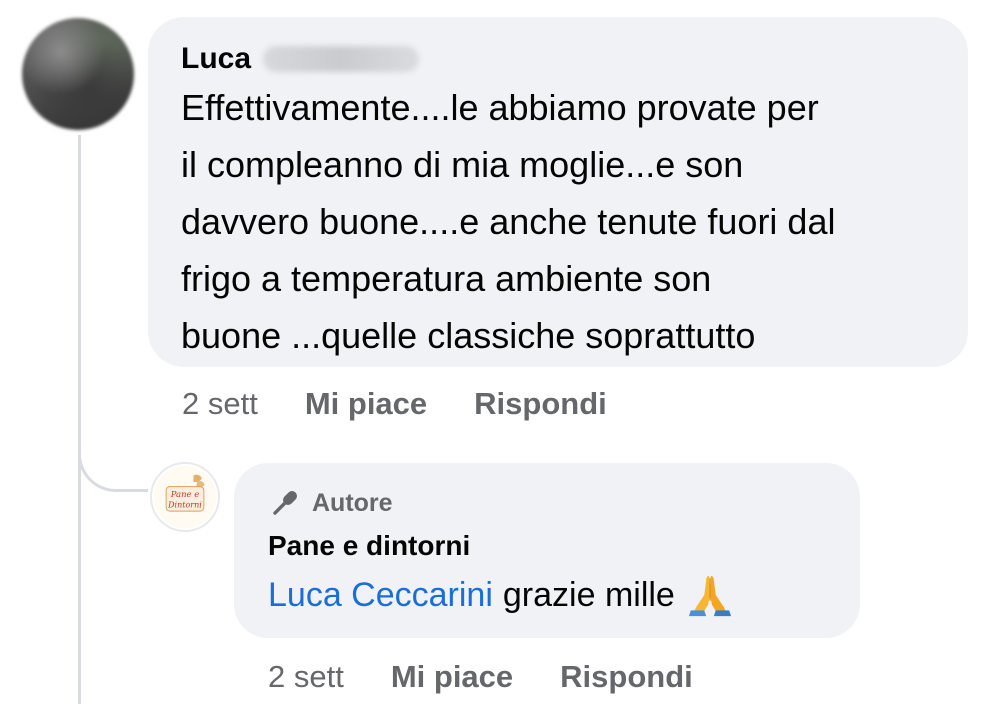 This screenshot has height=704, width=996. Describe the element at coordinates (285, 503) in the screenshot. I see `microphone-icon` at that location.